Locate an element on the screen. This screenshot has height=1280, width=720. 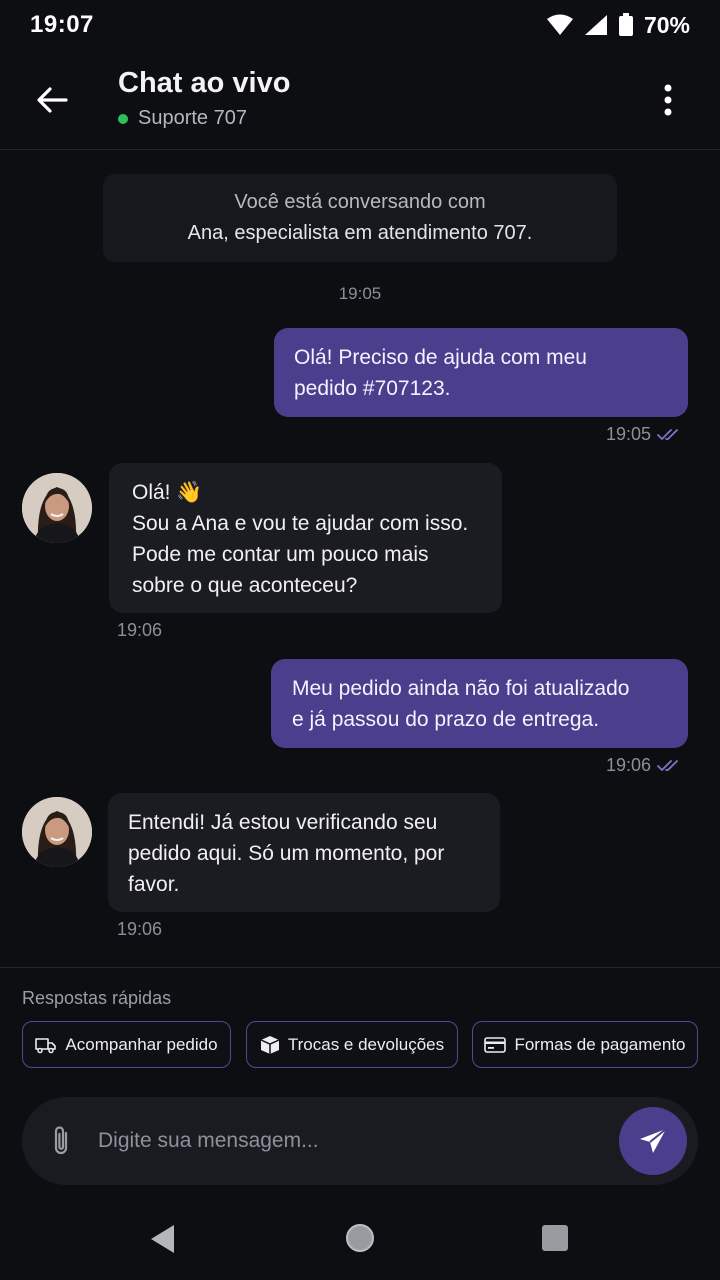
quick-reply-chip: Acompanhar pedido is located at coordinates (126, 1044).